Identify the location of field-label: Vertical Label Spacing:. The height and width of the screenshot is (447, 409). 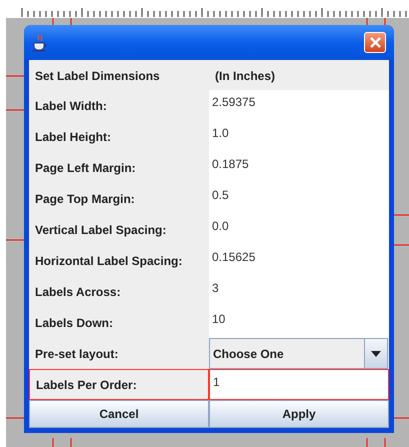
(101, 230).